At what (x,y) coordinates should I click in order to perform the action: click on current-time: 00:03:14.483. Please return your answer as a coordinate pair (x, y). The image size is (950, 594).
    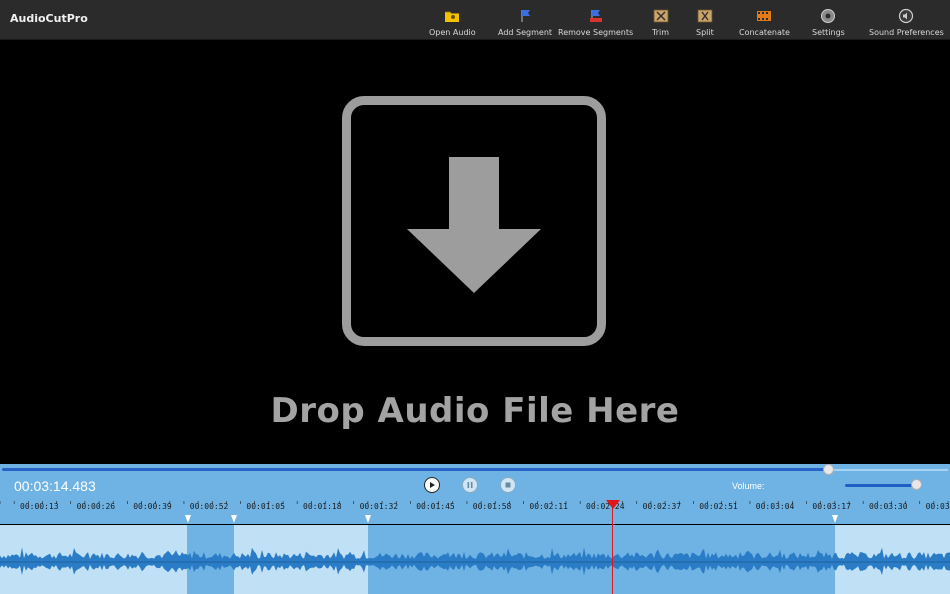
    Looking at the image, I should click on (55, 486).